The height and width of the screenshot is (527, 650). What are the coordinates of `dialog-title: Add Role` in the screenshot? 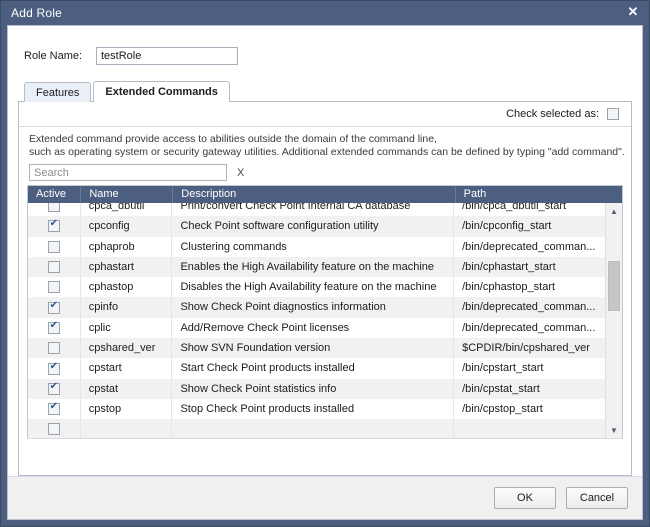 It's located at (36, 13).